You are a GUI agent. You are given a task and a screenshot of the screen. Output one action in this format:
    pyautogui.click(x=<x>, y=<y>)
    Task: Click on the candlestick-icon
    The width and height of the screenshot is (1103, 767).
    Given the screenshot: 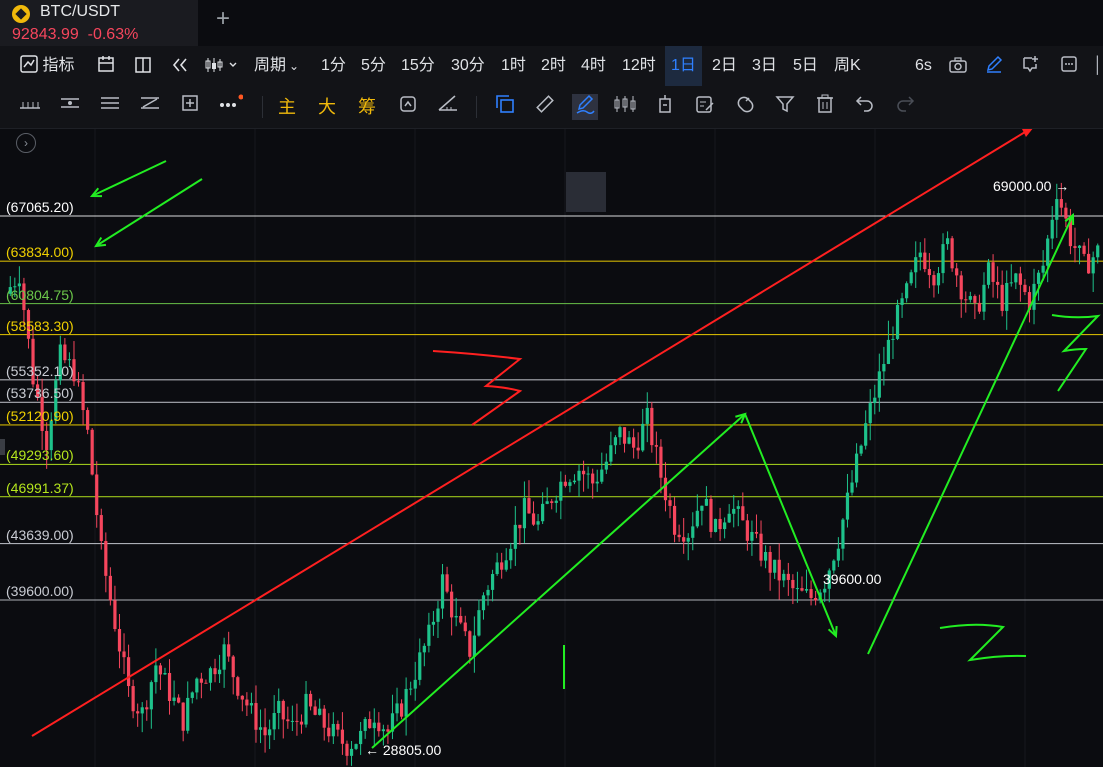 What is the action you would take?
    pyautogui.click(x=221, y=65)
    